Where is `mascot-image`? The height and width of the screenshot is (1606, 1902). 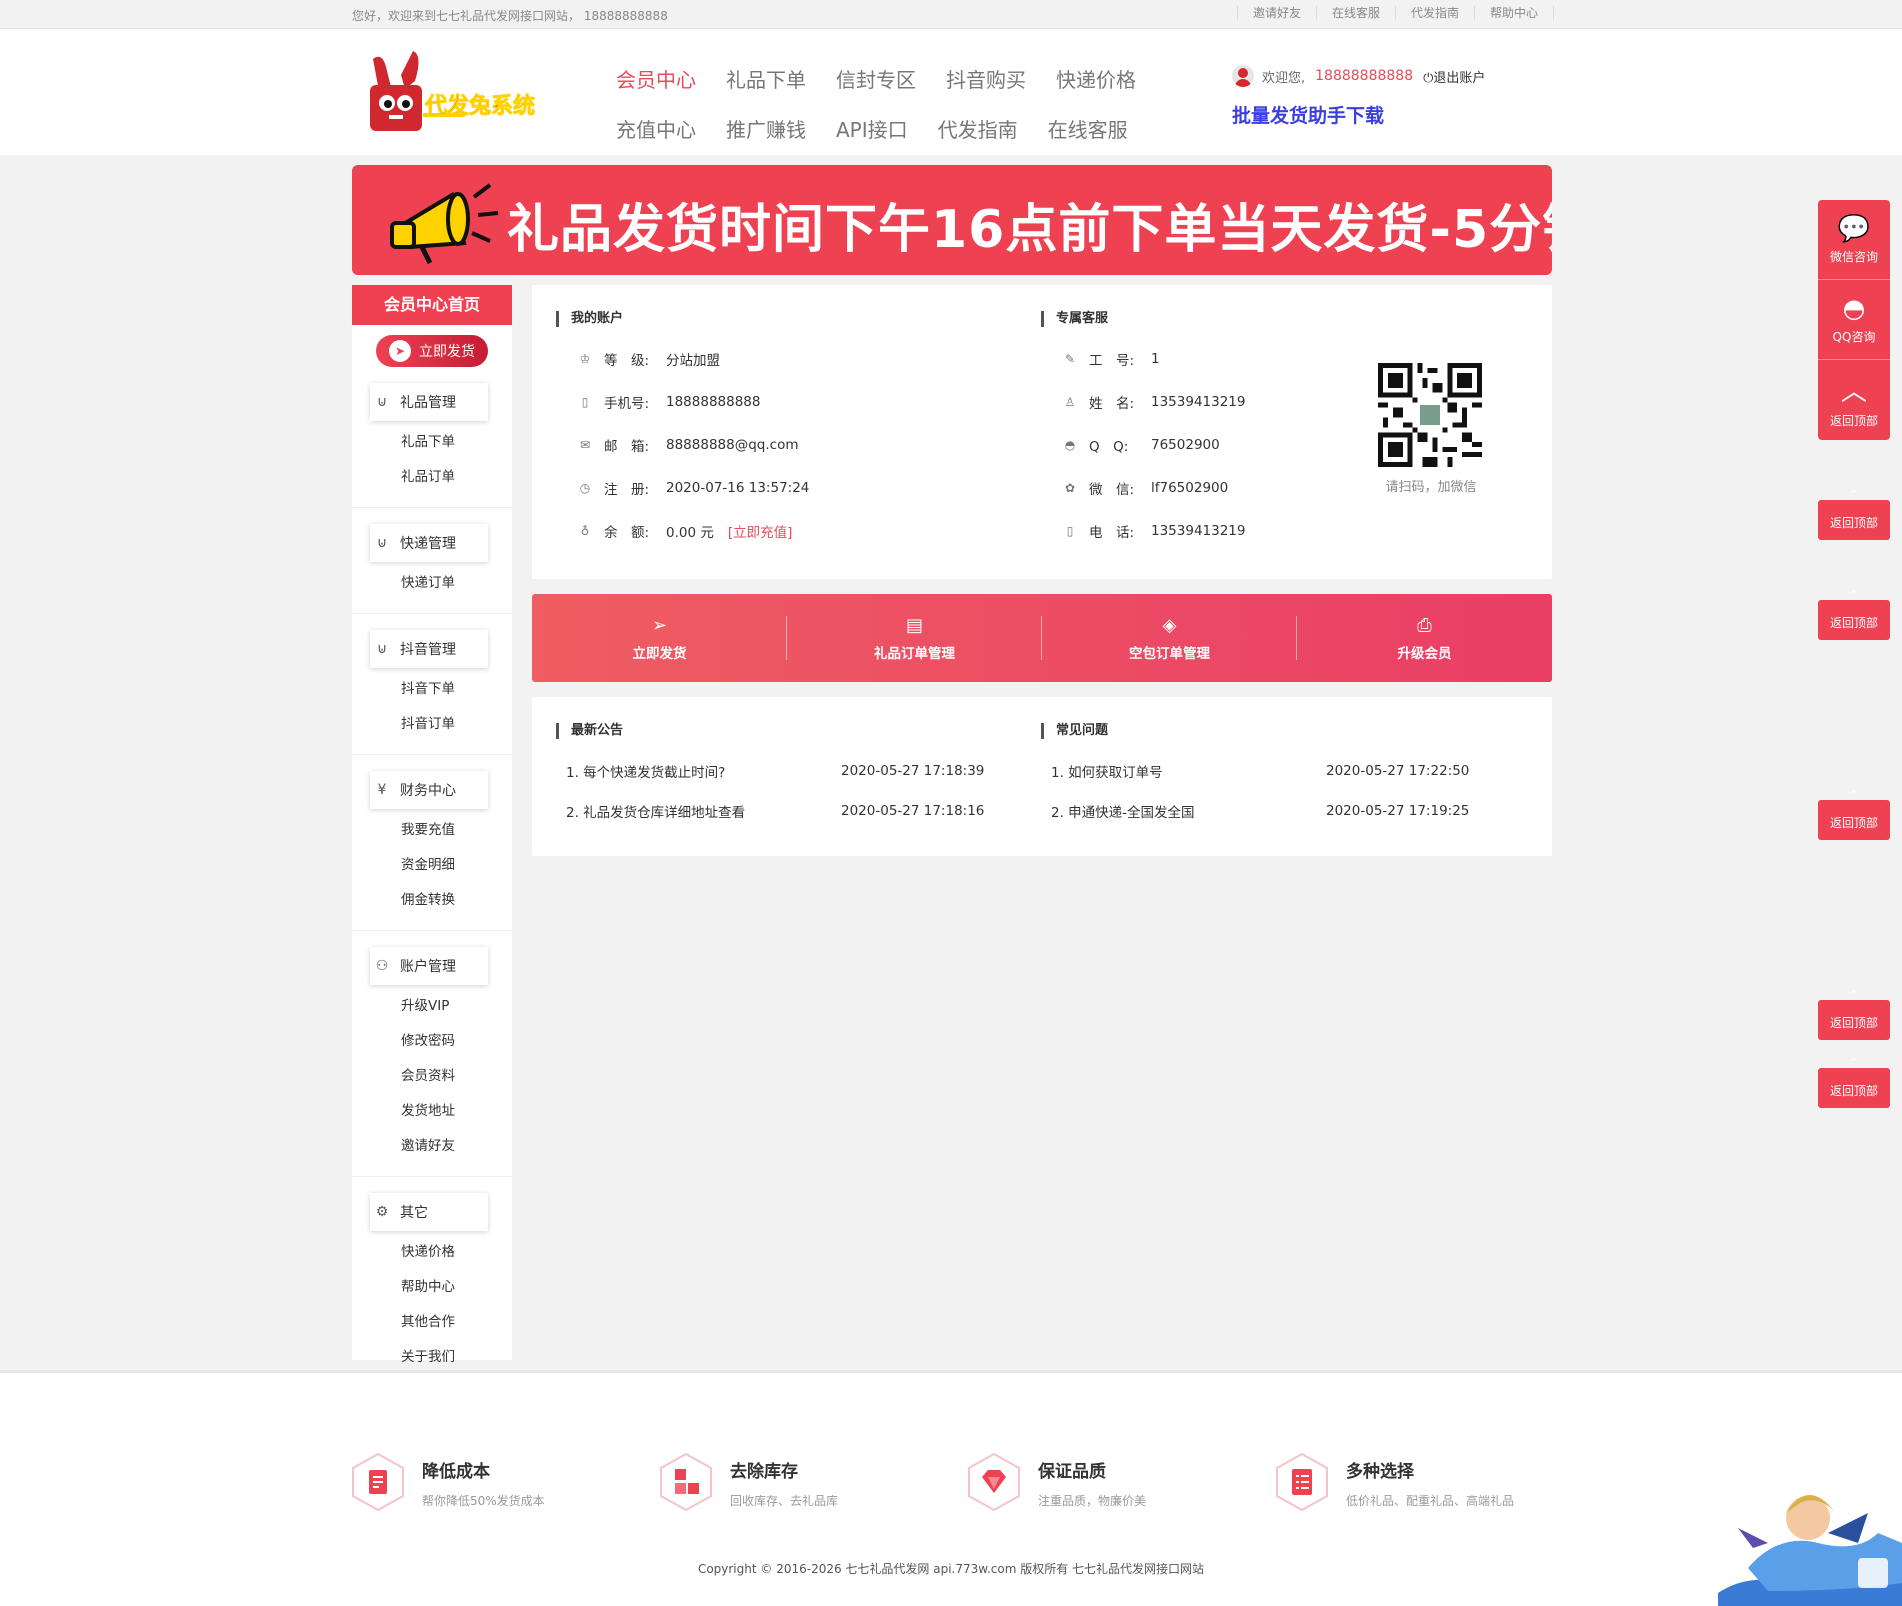 mascot-image is located at coordinates (1810, 1550).